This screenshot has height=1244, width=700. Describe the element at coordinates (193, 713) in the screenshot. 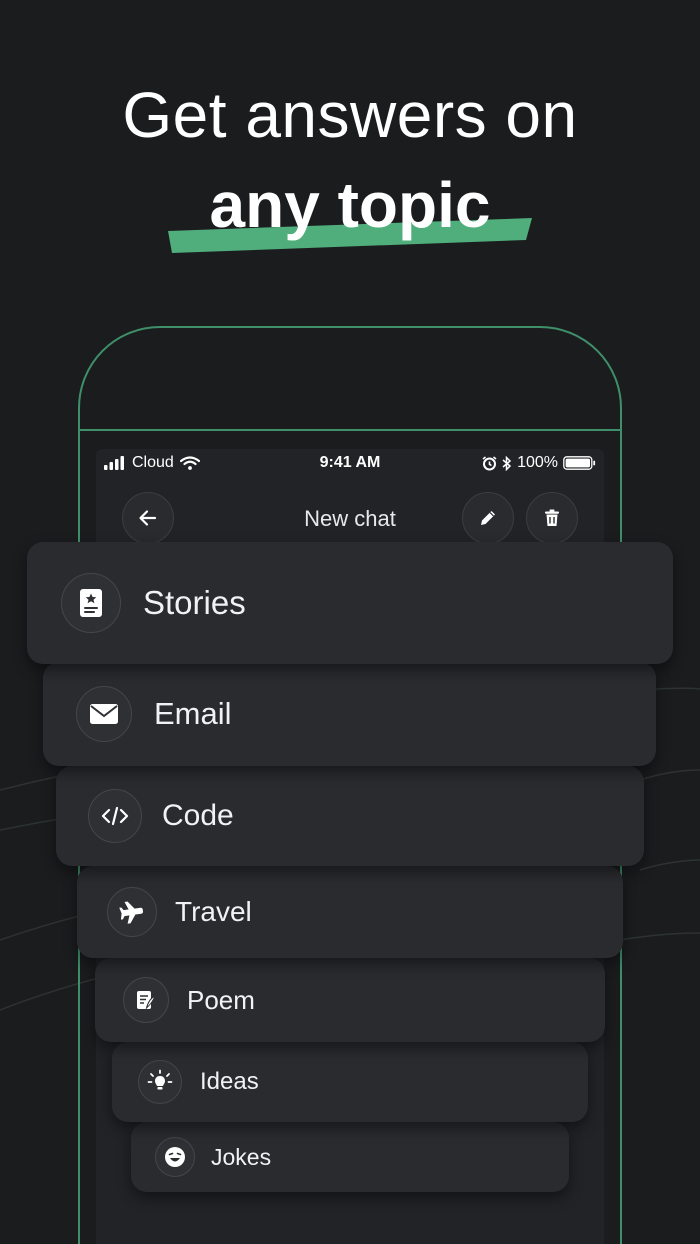

I see `topic-label-email: Email` at that location.